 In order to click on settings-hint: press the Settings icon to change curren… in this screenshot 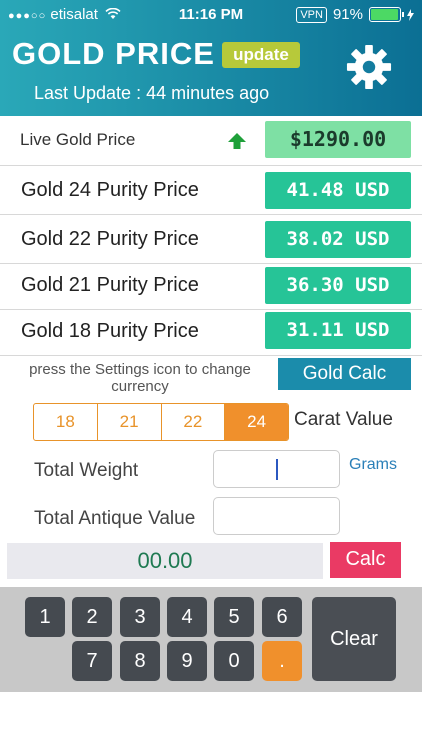, I will do `click(140, 378)`.